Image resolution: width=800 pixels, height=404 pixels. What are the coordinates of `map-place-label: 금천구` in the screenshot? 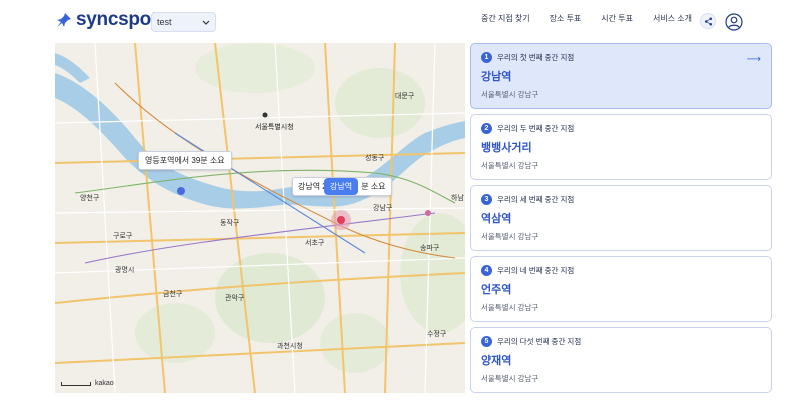 It's located at (173, 294).